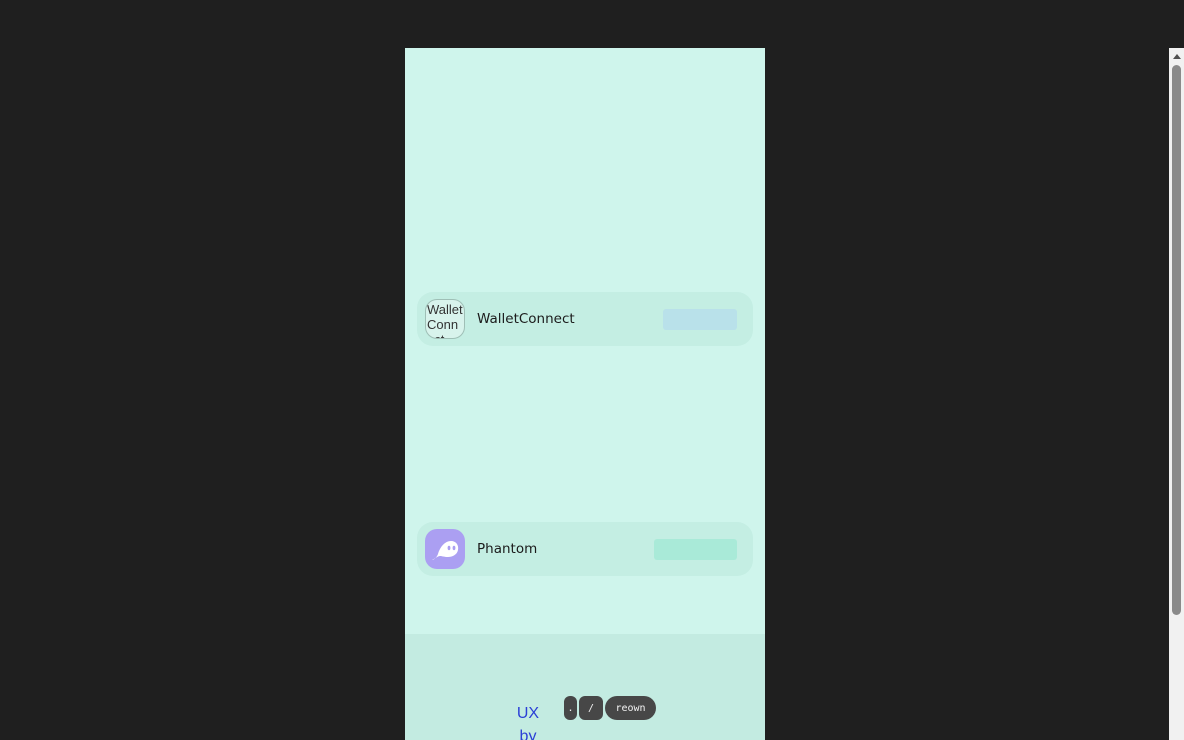 The image size is (1184, 740). Describe the element at coordinates (1176, 56) in the screenshot. I see `scroll-up-arrow-icon` at that location.